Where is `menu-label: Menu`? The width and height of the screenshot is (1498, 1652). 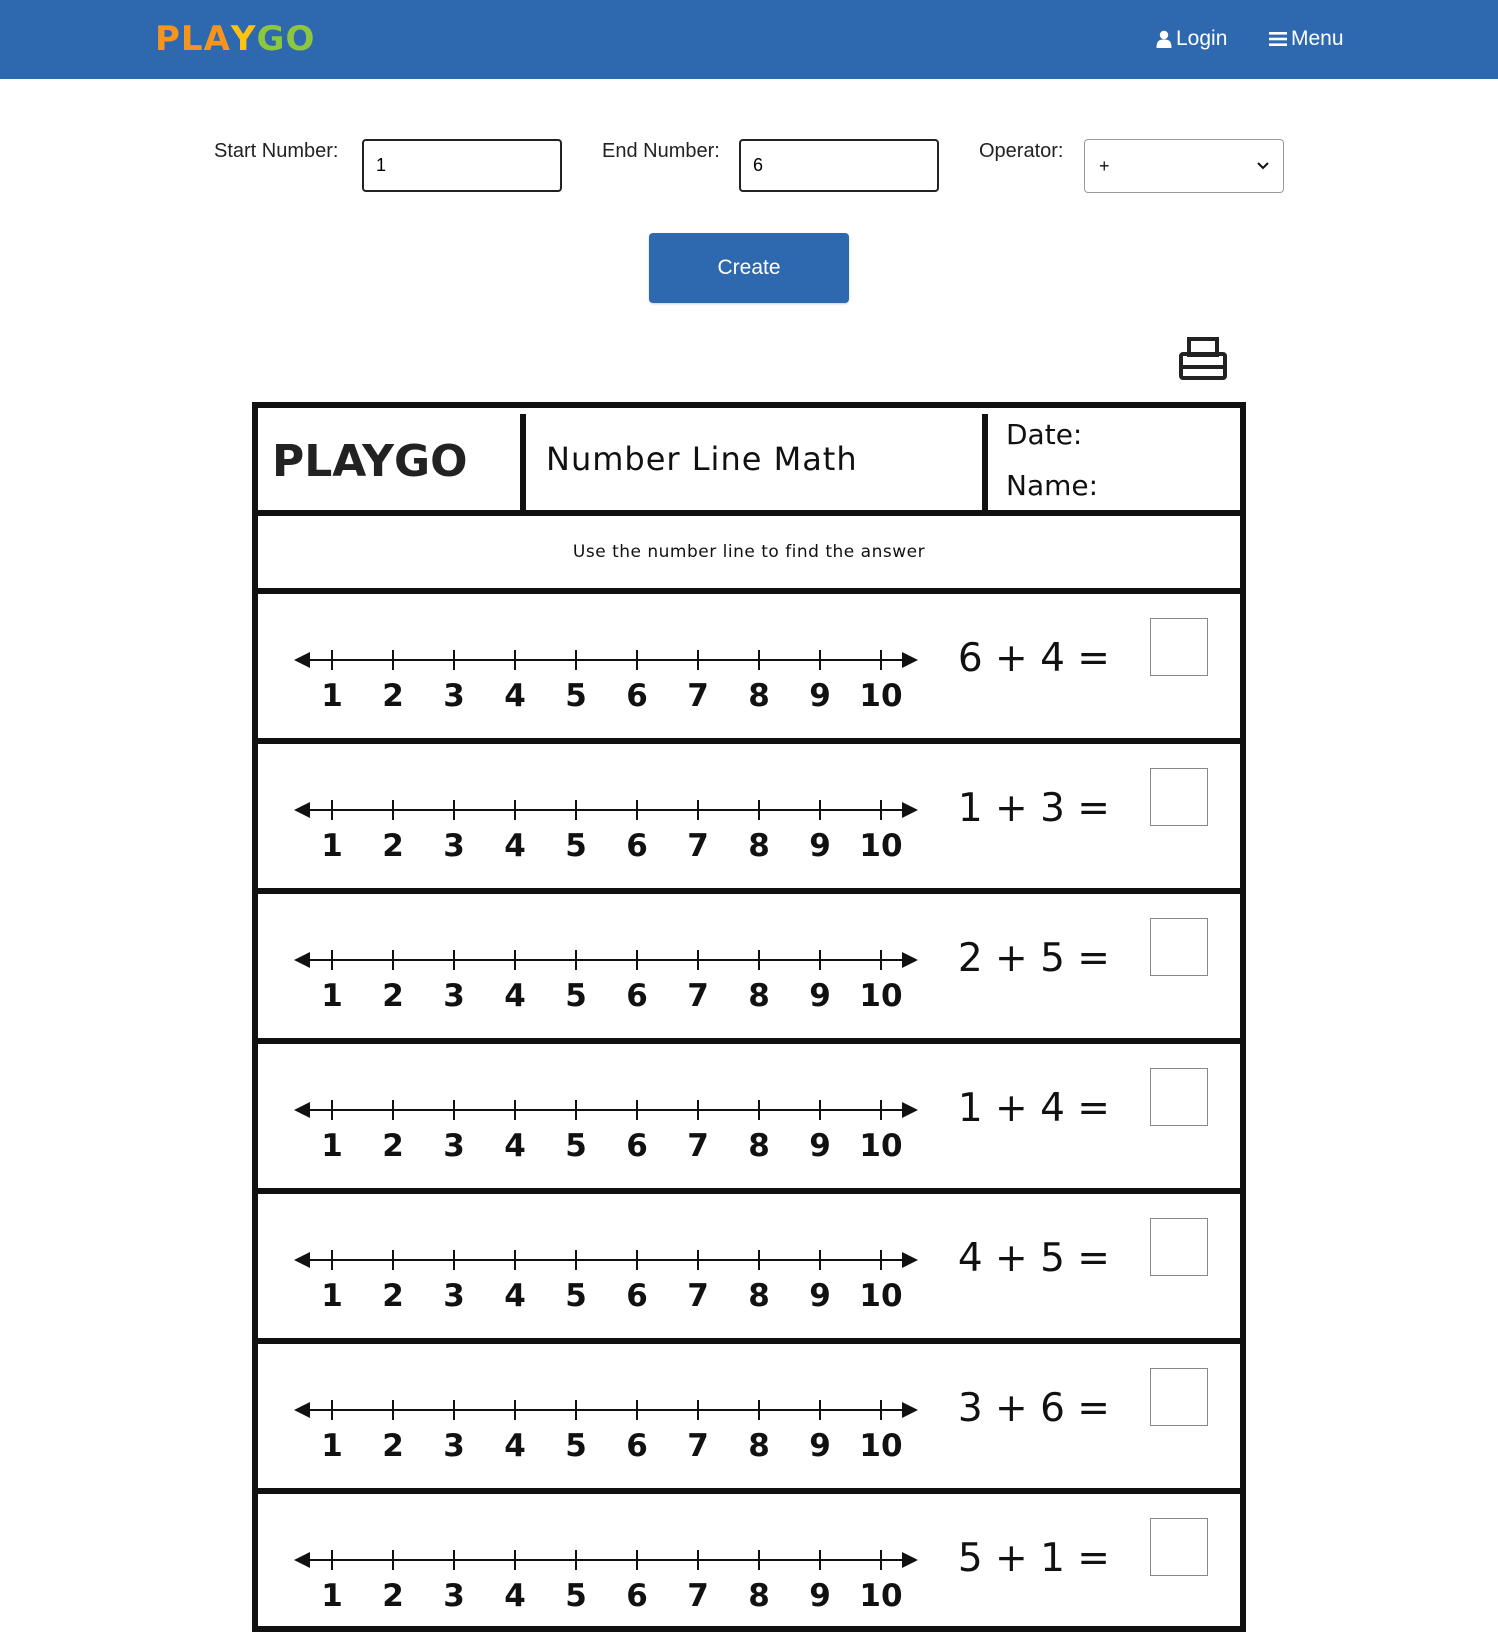 menu-label: Menu is located at coordinates (1317, 38).